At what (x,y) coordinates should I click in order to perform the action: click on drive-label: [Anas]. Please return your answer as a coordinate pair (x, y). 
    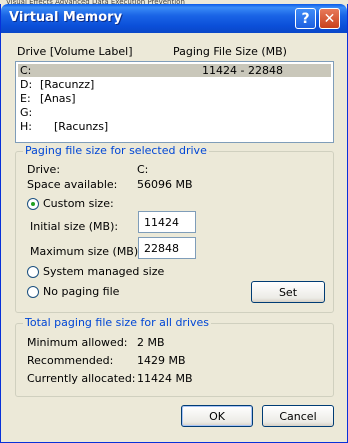
    Looking at the image, I should click on (58, 98).